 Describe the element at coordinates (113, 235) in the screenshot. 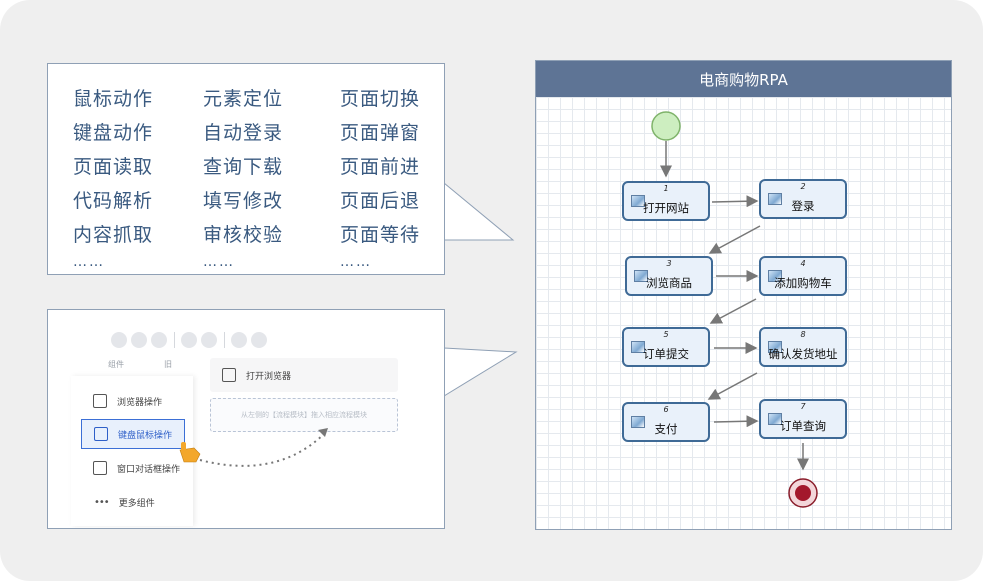

I see `action-item: 内容抓取` at that location.